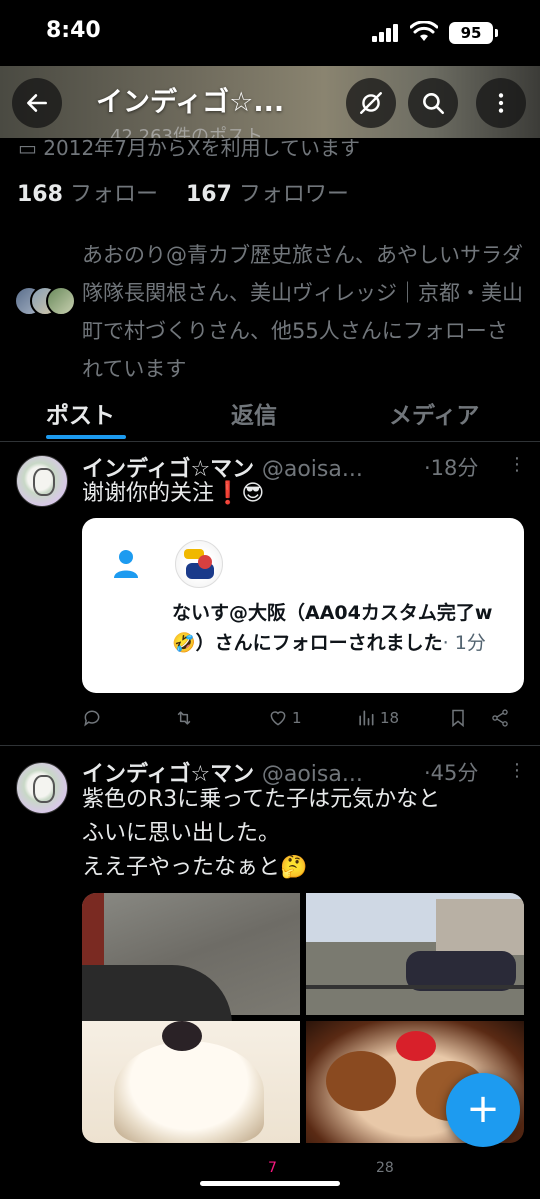  What do you see at coordinates (434, 413) in the screenshot?
I see `tab-media: メディア` at bounding box center [434, 413].